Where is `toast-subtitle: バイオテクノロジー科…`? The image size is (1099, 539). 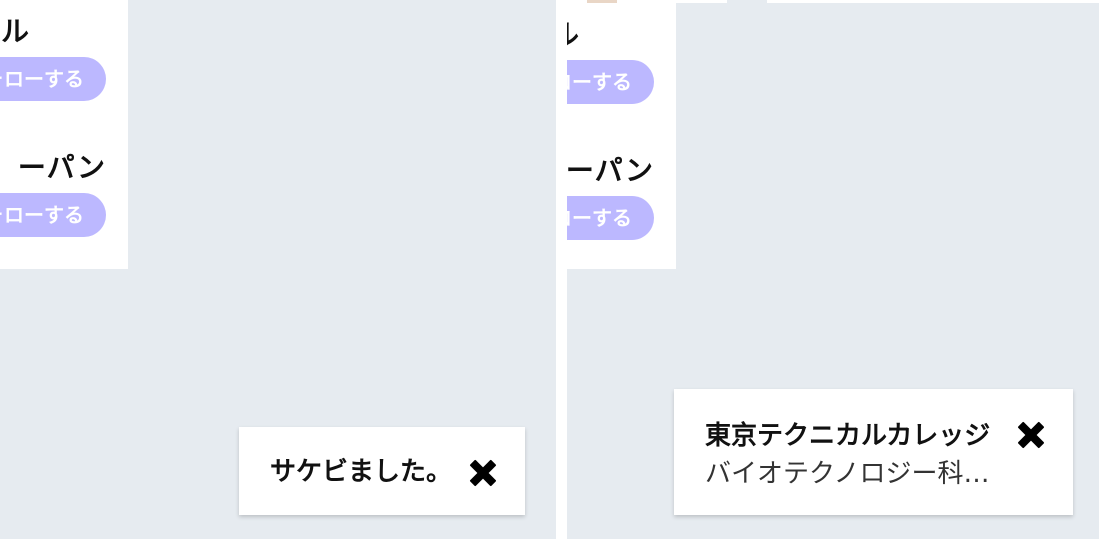
toast-subtitle: バイオテクノロジー科… is located at coordinates (847, 474).